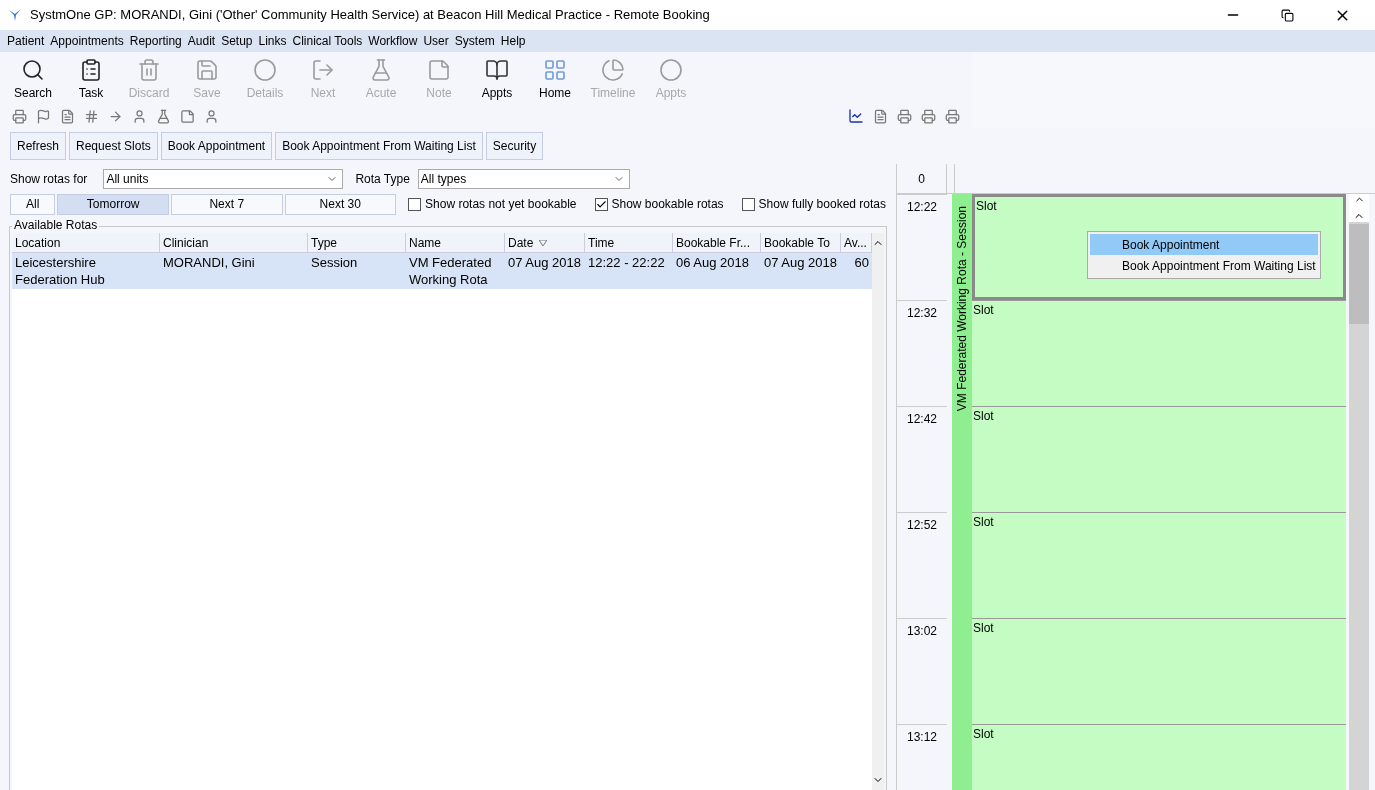 The height and width of the screenshot is (790, 1375). I want to click on menu-item: Reporting, so click(155, 41).